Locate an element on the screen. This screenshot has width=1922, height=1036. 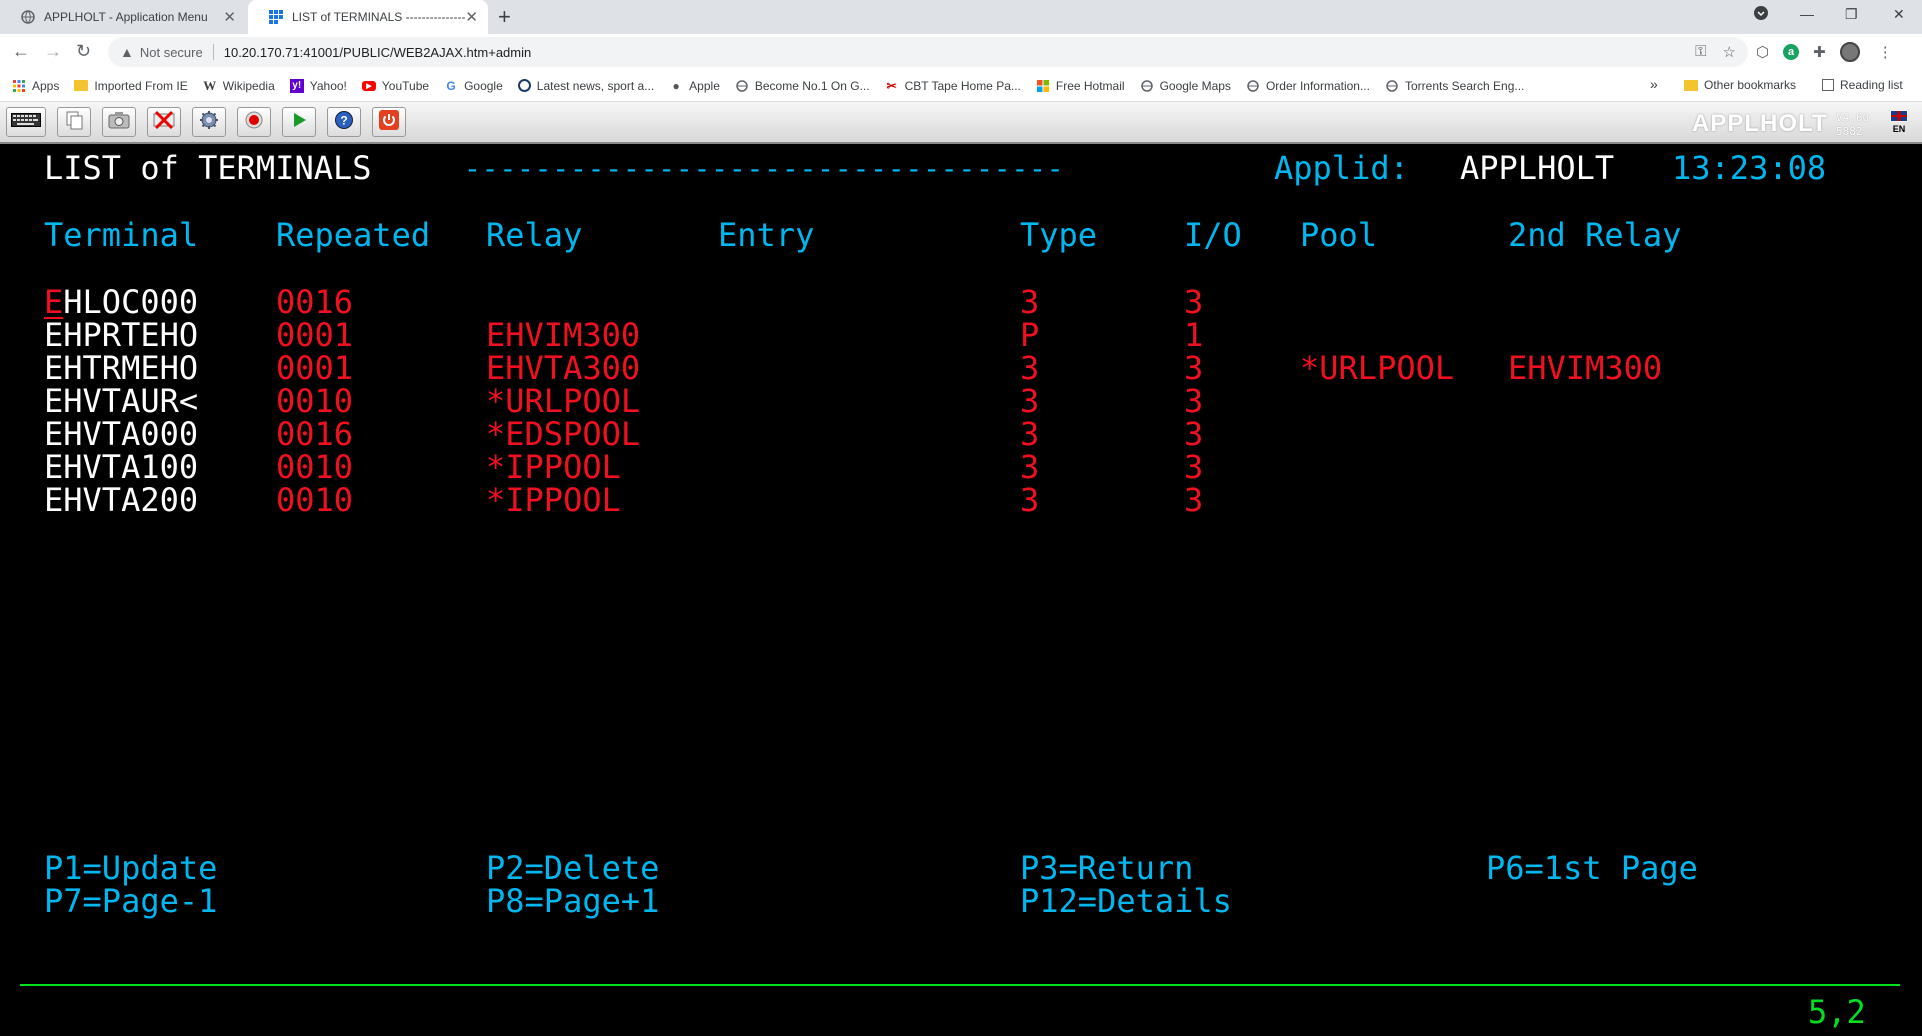
column-header-terminal: Terminal is located at coordinates (121, 235).